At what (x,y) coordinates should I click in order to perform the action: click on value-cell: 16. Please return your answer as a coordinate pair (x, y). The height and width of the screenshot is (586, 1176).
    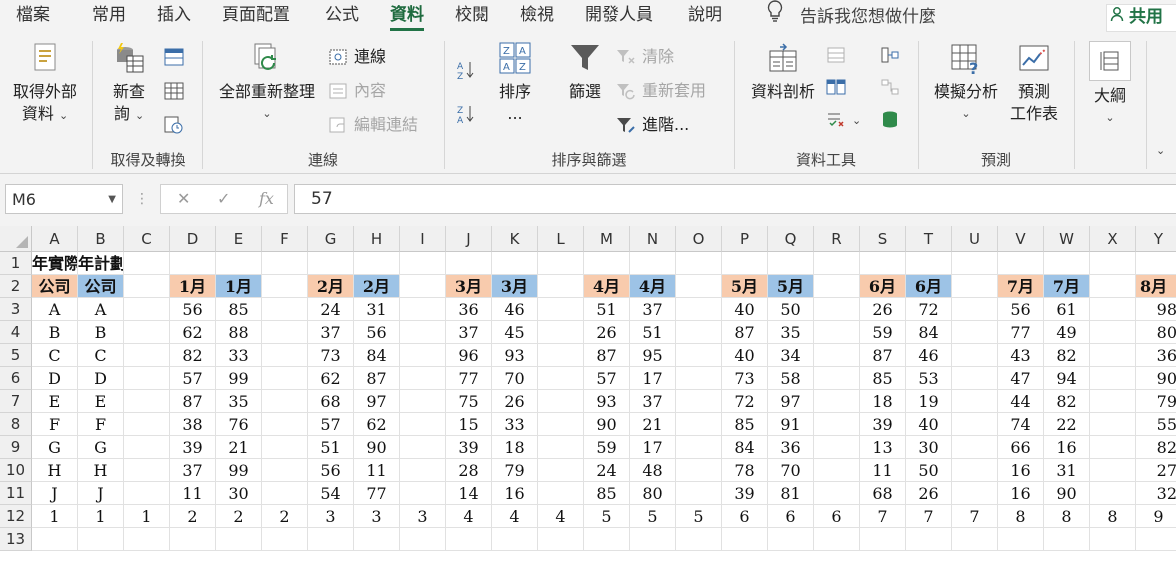
    Looking at the image, I should click on (1021, 470).